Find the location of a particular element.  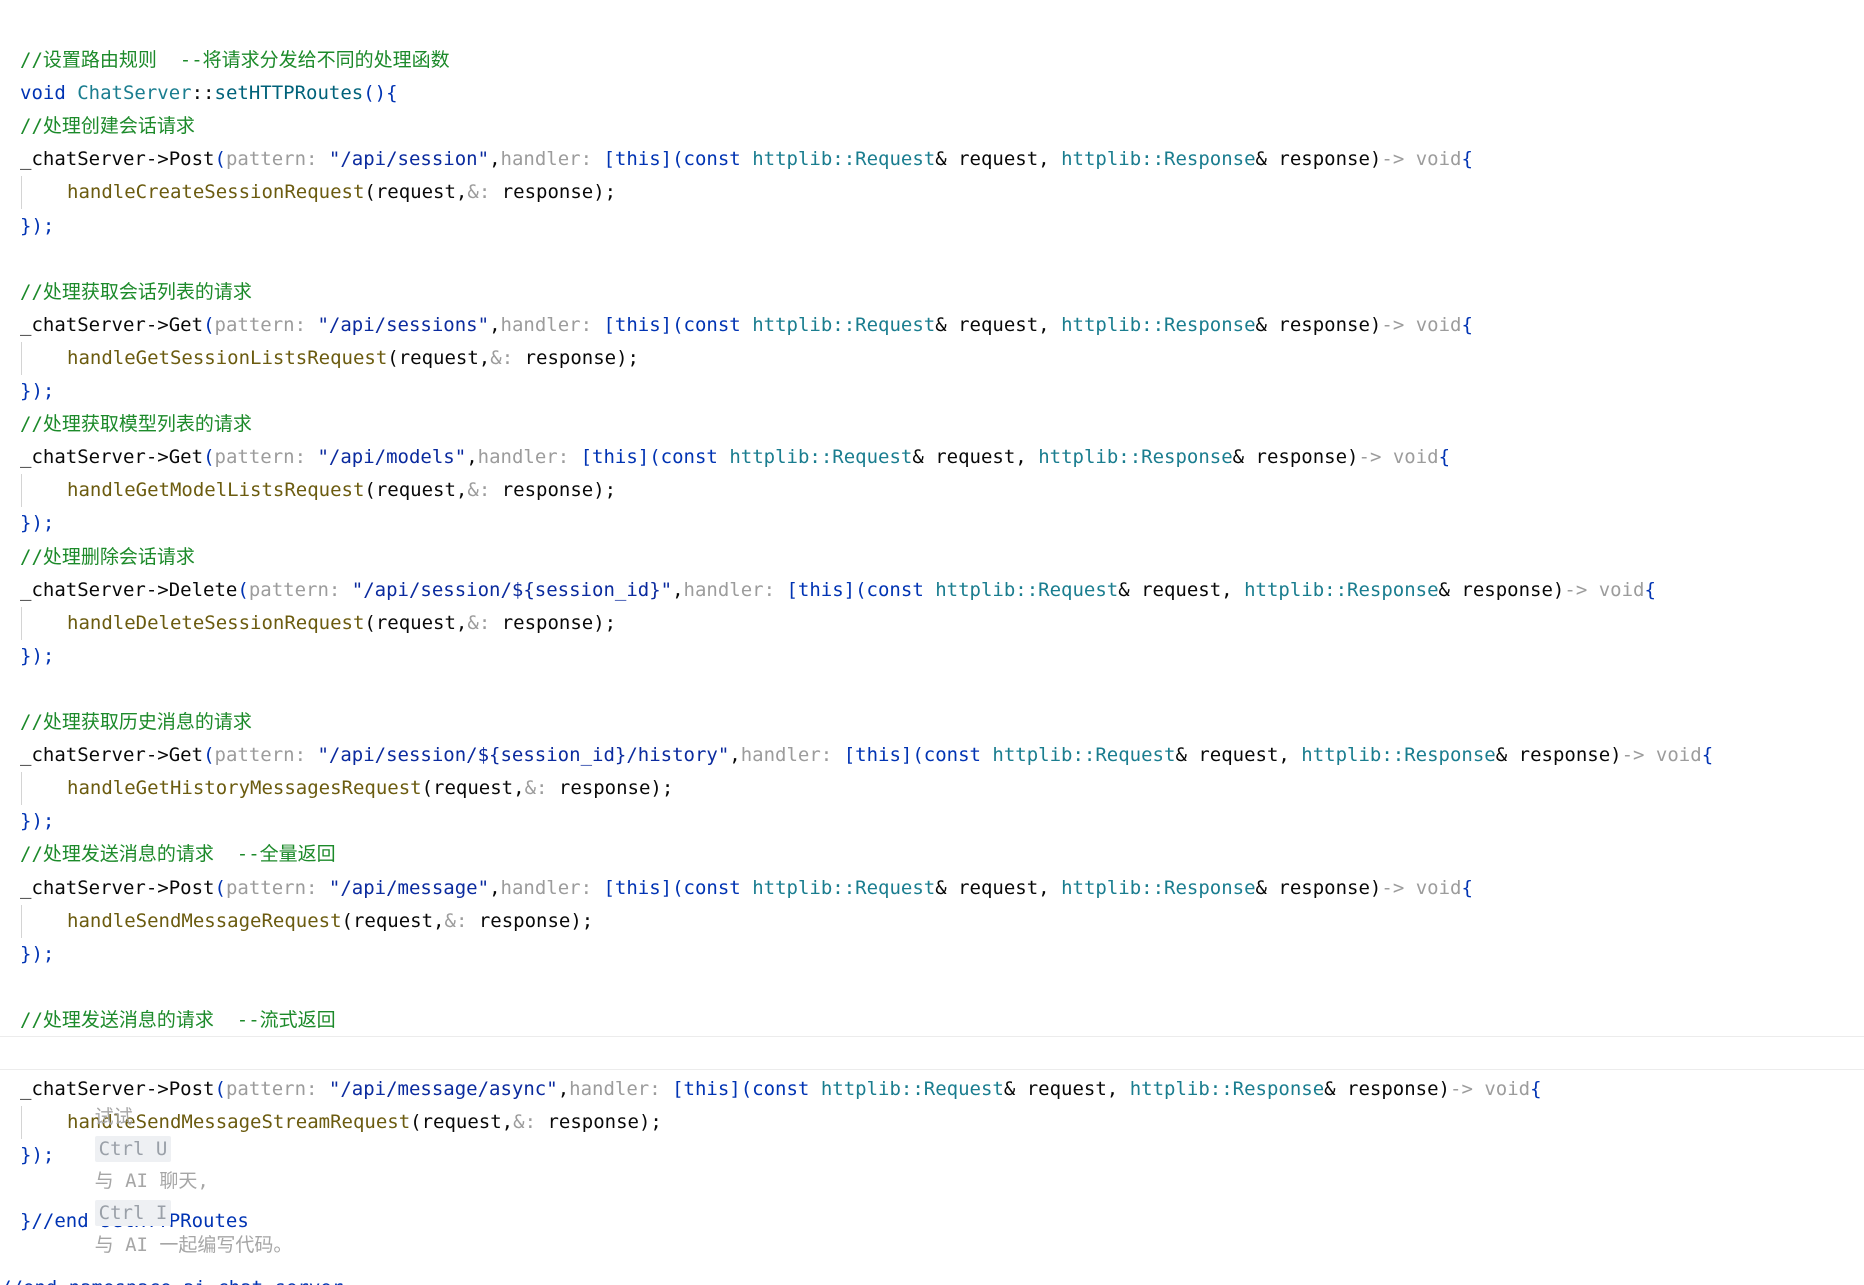

comment-line: //设置路由规则 --将请求分发给不同的处理函数 is located at coordinates (235, 60).